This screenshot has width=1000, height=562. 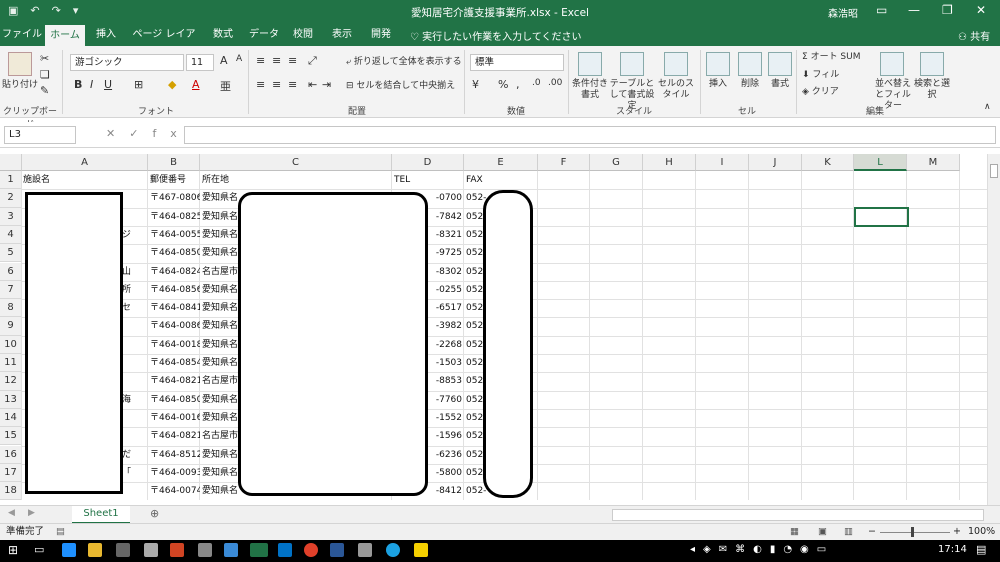 I want to click on tab-2: 挿入, so click(x=106, y=35).